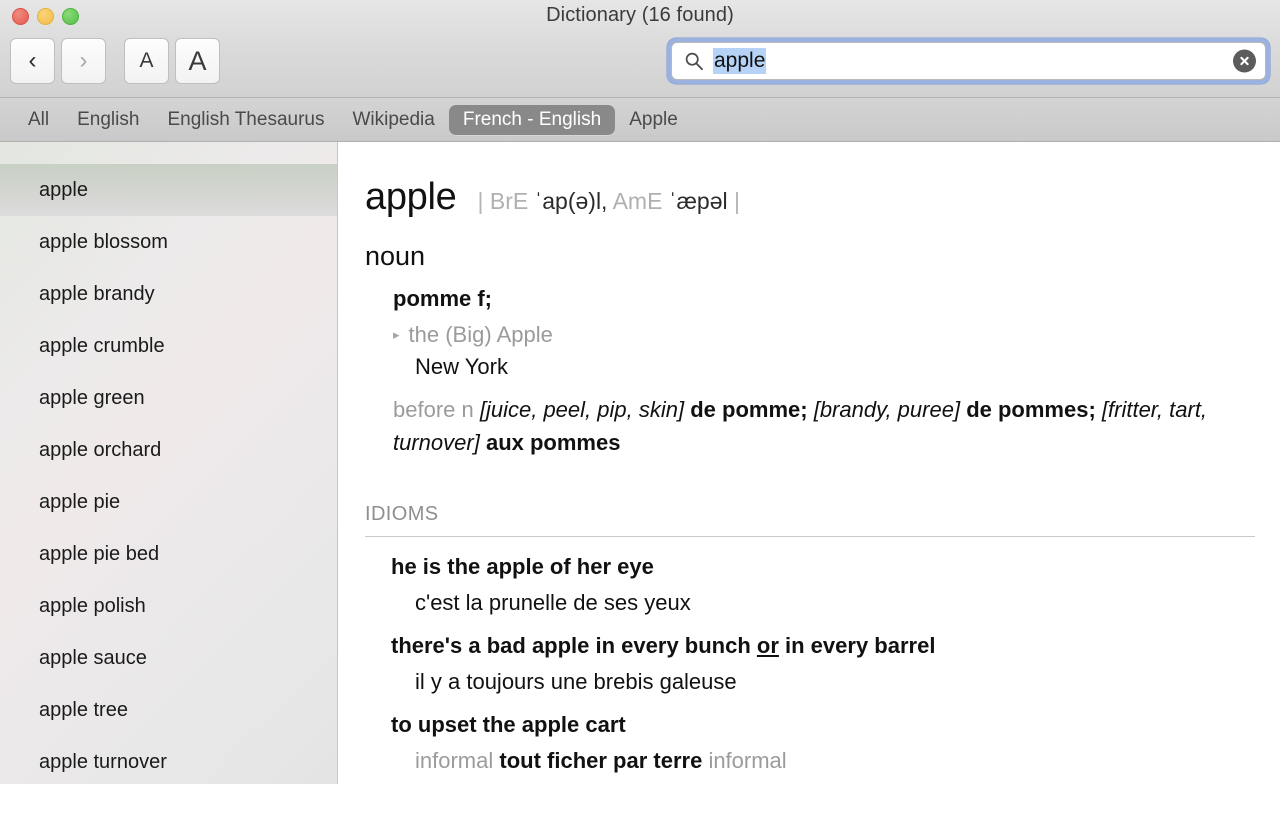 This screenshot has width=1280, height=830. Describe the element at coordinates (38, 120) in the screenshot. I see `tab-all: All` at that location.